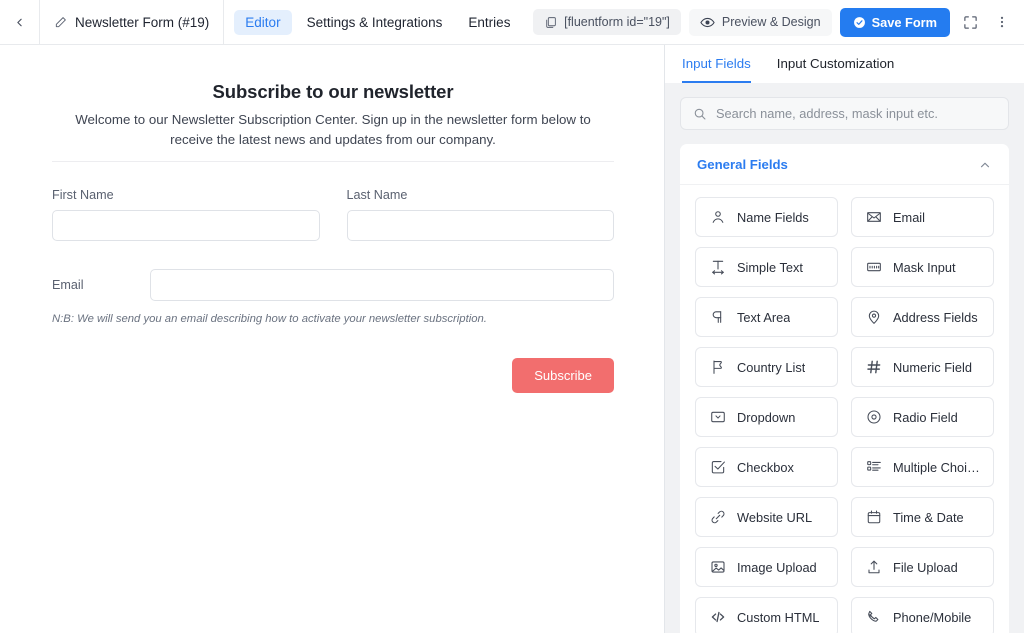 This screenshot has height=633, width=1024. I want to click on last-name-group: Last Name, so click(480, 215).